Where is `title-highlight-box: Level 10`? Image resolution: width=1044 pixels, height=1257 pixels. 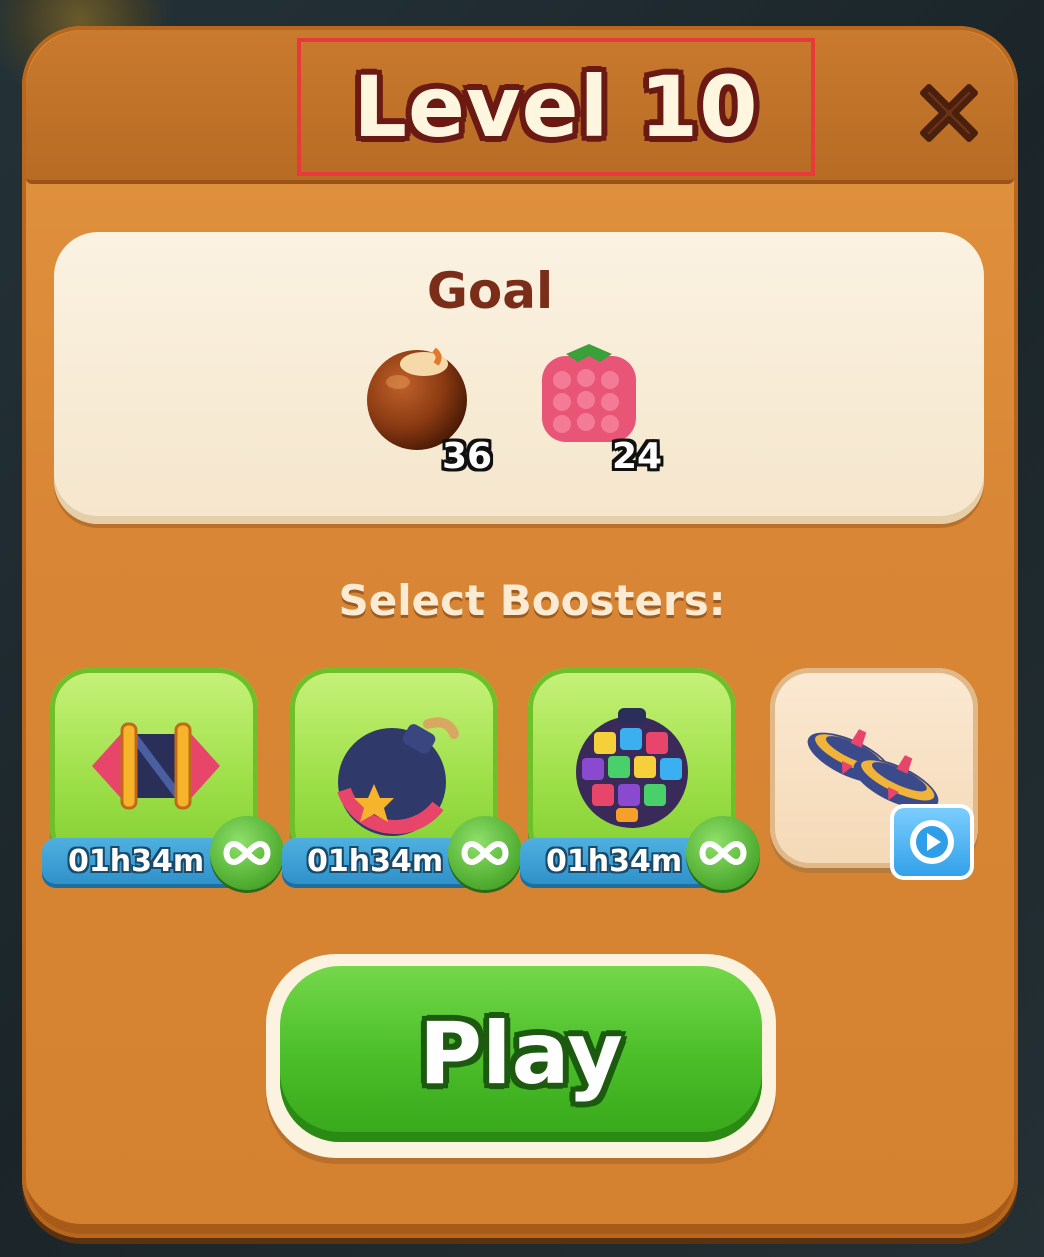 title-highlight-box: Level 10 is located at coordinates (556, 107).